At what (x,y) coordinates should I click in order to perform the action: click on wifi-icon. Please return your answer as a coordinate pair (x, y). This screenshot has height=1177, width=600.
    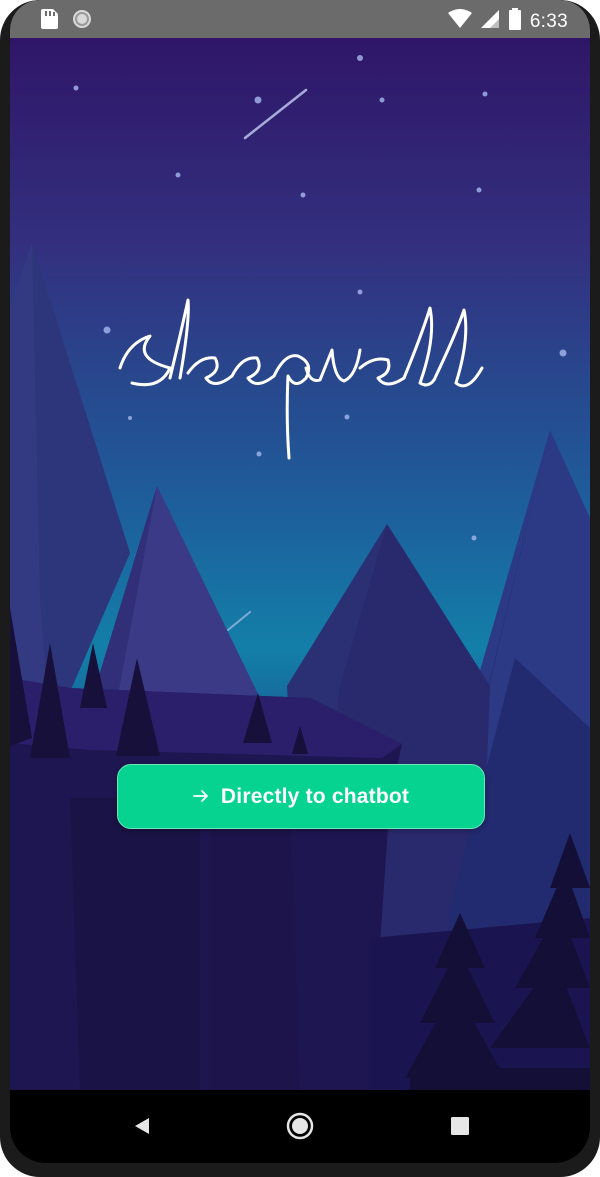
    Looking at the image, I should click on (459, 21).